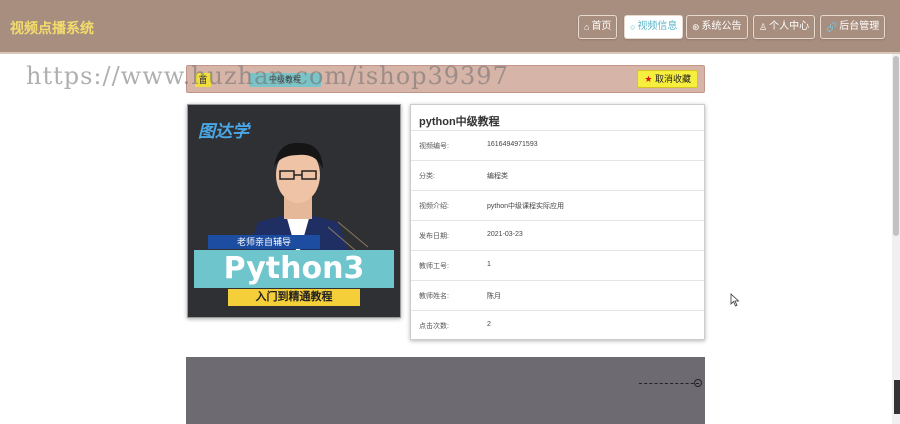  What do you see at coordinates (294, 297) in the screenshot?
I see `cover-subtitle: 入门到精通教程` at bounding box center [294, 297].